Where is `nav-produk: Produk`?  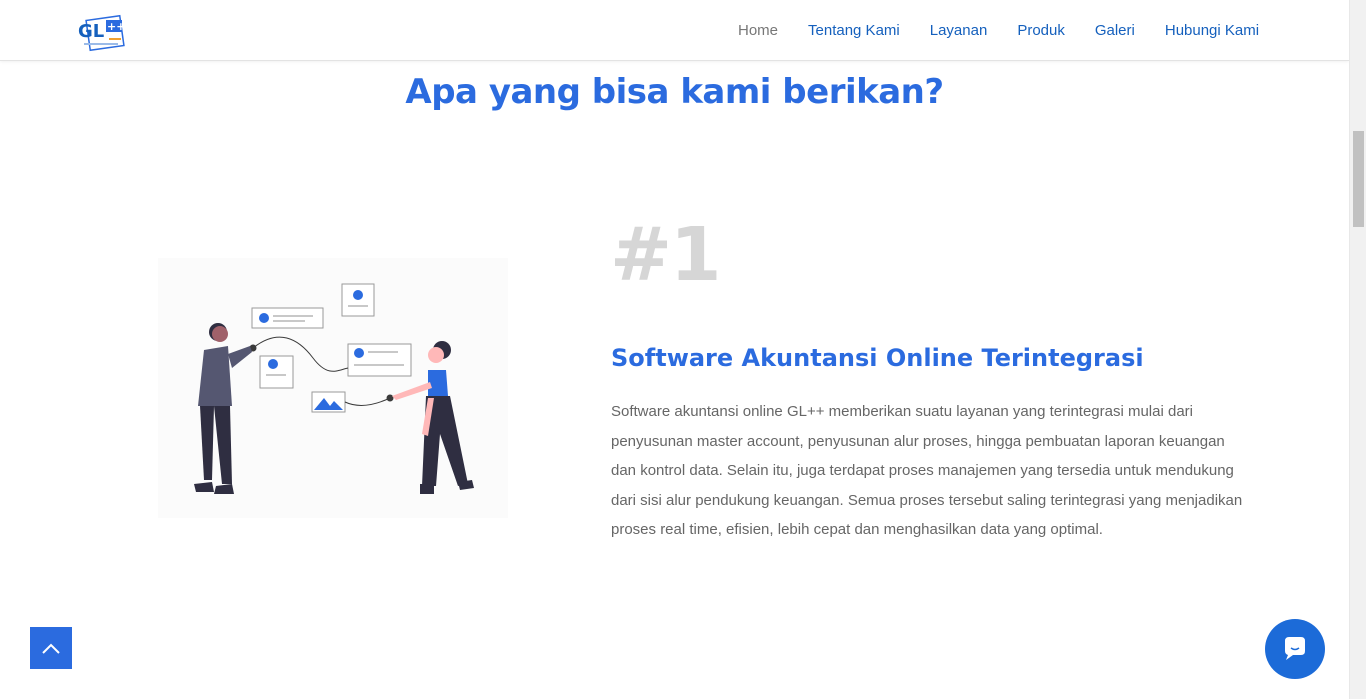 nav-produk: Produk is located at coordinates (1041, 30).